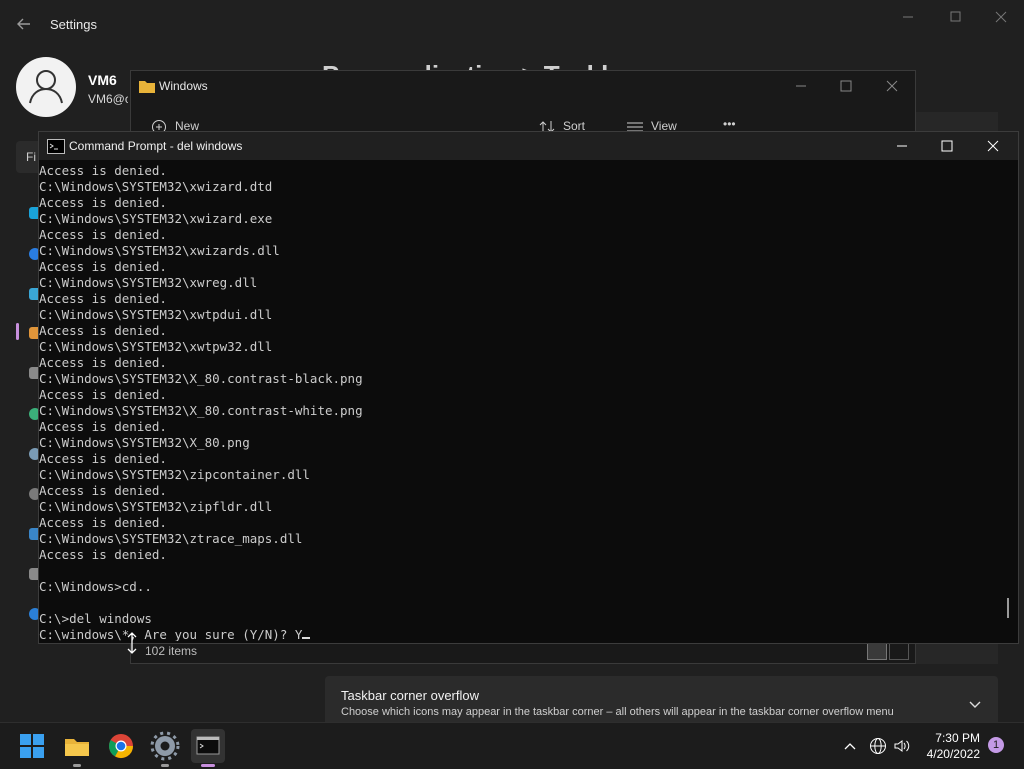 Image resolution: width=1024 pixels, height=769 pixels. What do you see at coordinates (121, 746) in the screenshot?
I see `chrome-icon` at bounding box center [121, 746].